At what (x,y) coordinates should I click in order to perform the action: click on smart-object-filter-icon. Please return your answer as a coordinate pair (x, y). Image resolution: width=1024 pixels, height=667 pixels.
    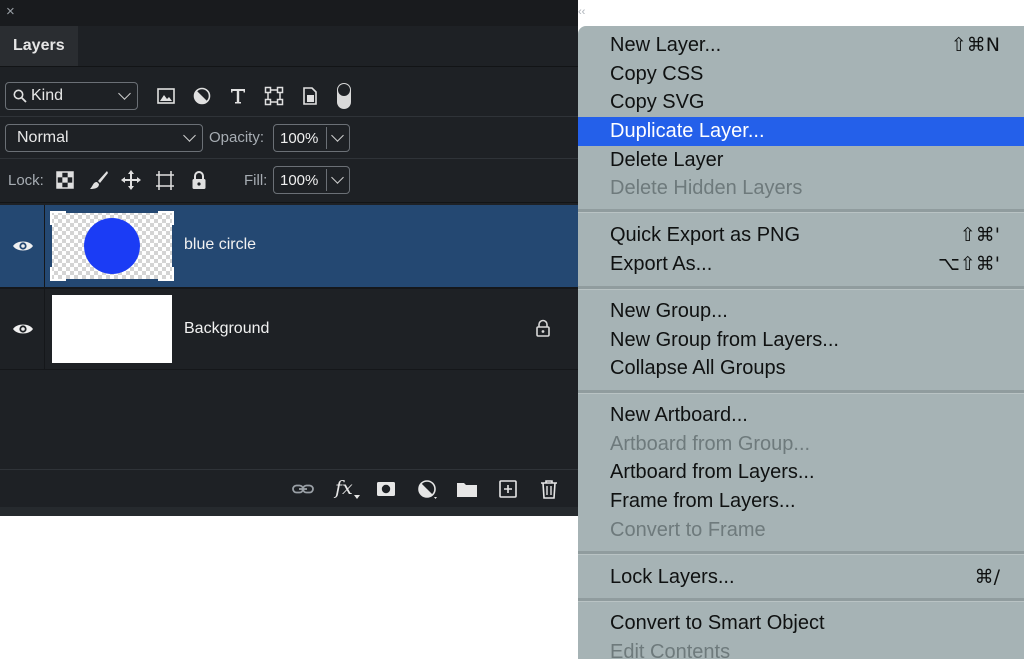
    Looking at the image, I should click on (310, 96).